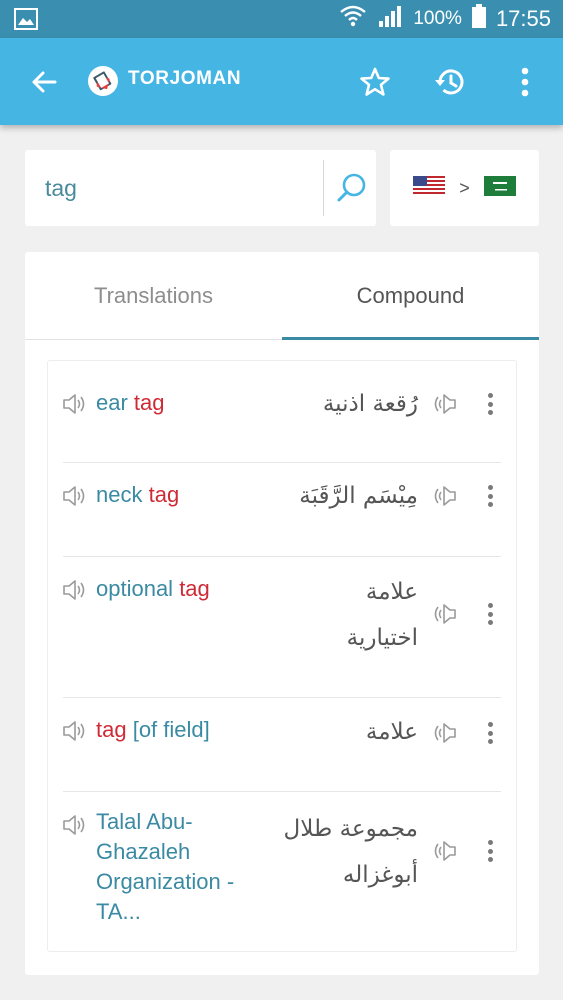 The height and width of the screenshot is (1000, 563). I want to click on tab-bar: Translations Compound, so click(282, 296).